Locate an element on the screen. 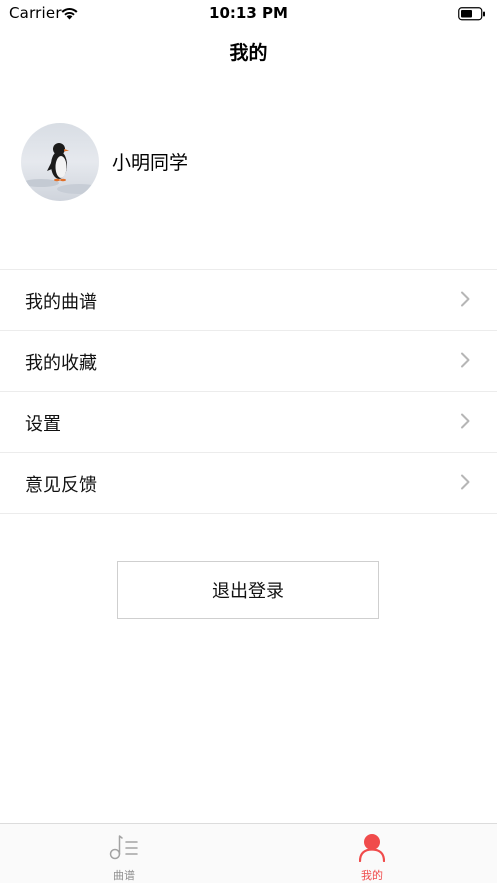  tab-label: 我的 is located at coordinates (372, 875).